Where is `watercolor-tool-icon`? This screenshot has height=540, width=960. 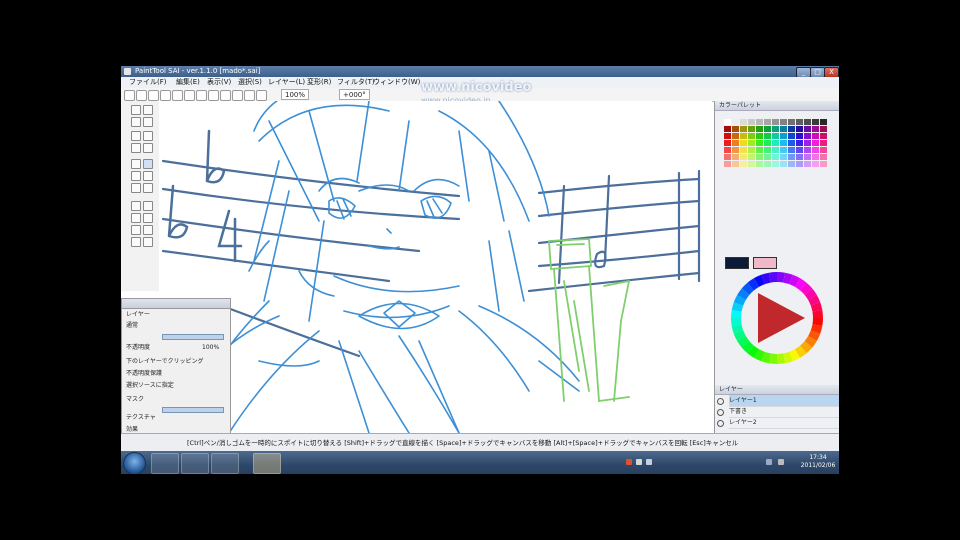
watercolor-tool-icon is located at coordinates (136, 218).